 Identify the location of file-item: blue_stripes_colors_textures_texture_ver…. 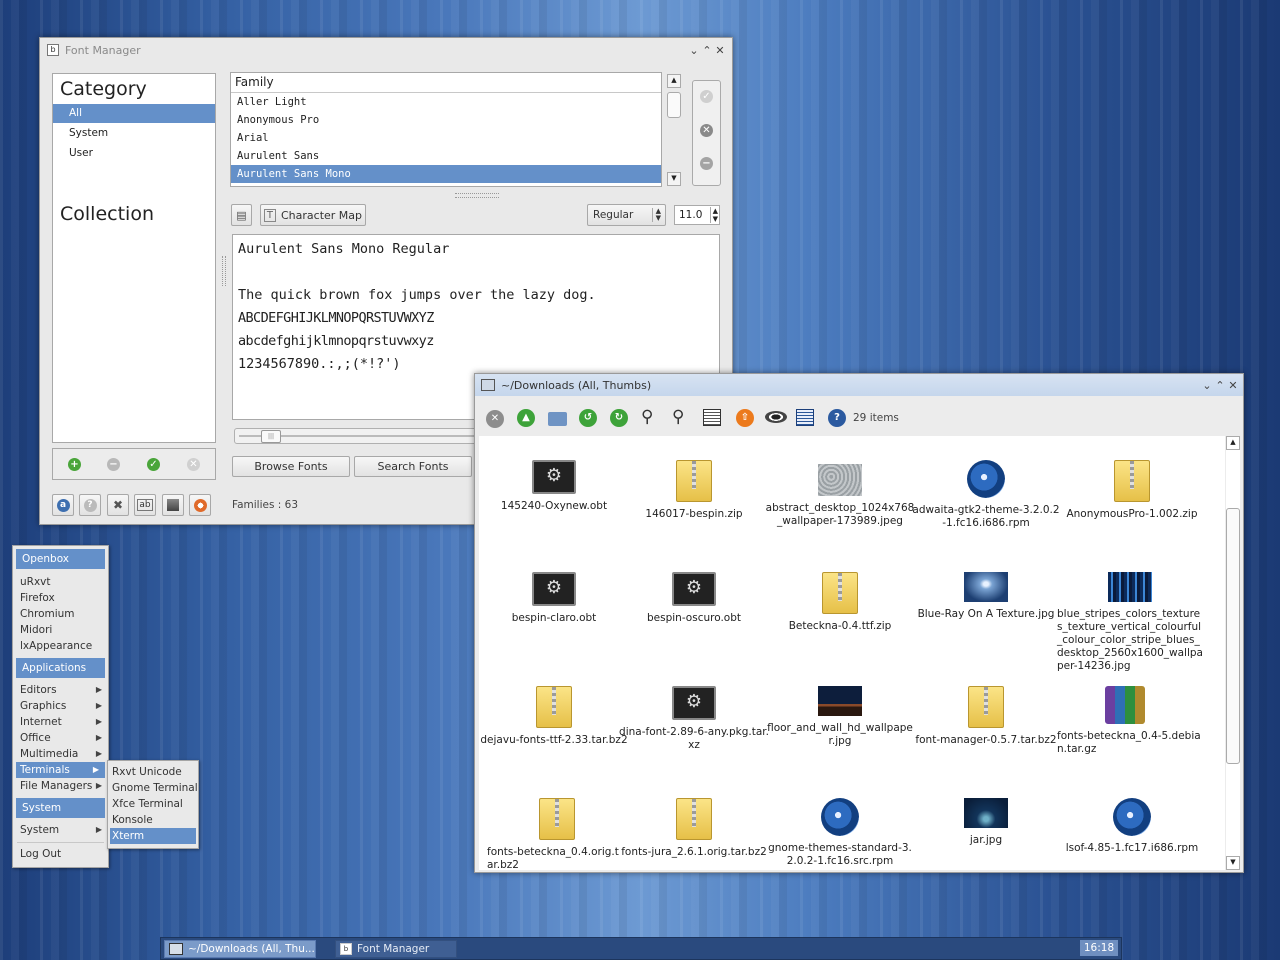
(1130, 622).